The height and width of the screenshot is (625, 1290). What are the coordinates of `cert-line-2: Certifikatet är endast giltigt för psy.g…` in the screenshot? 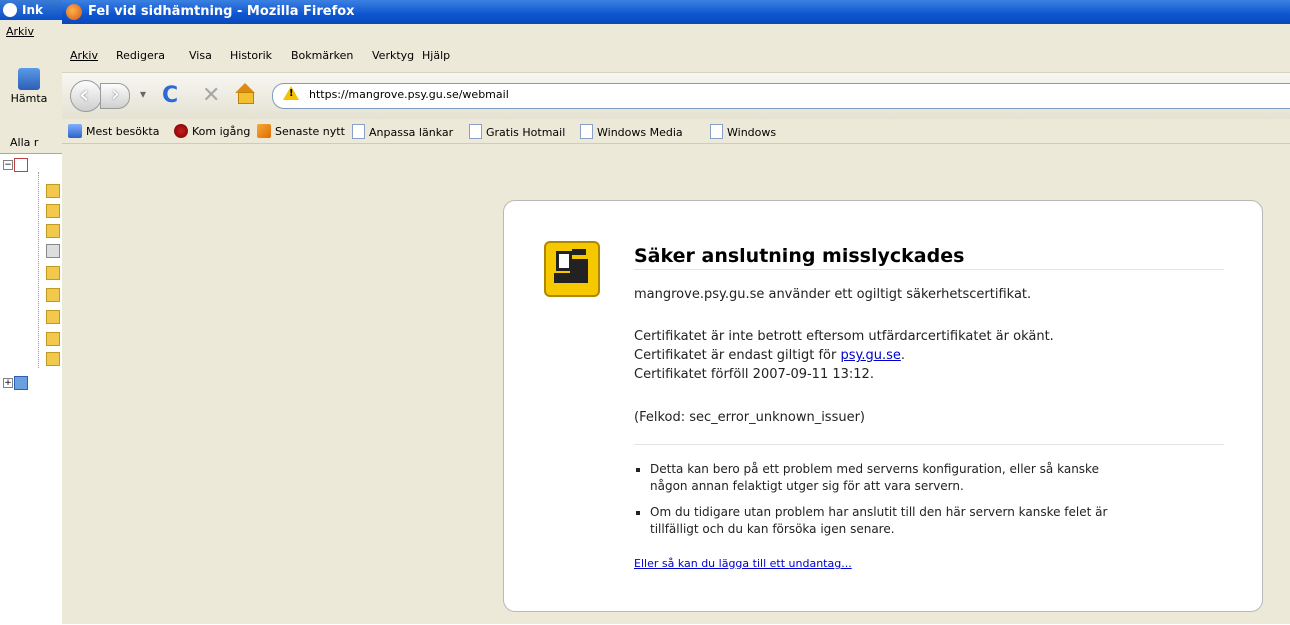 It's located at (844, 355).